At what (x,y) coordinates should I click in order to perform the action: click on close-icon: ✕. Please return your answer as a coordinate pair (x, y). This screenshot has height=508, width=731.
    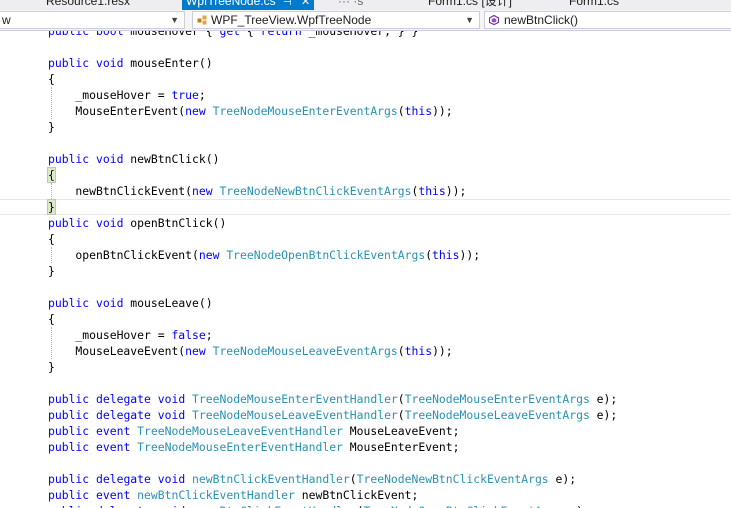
    Looking at the image, I should click on (305, 4).